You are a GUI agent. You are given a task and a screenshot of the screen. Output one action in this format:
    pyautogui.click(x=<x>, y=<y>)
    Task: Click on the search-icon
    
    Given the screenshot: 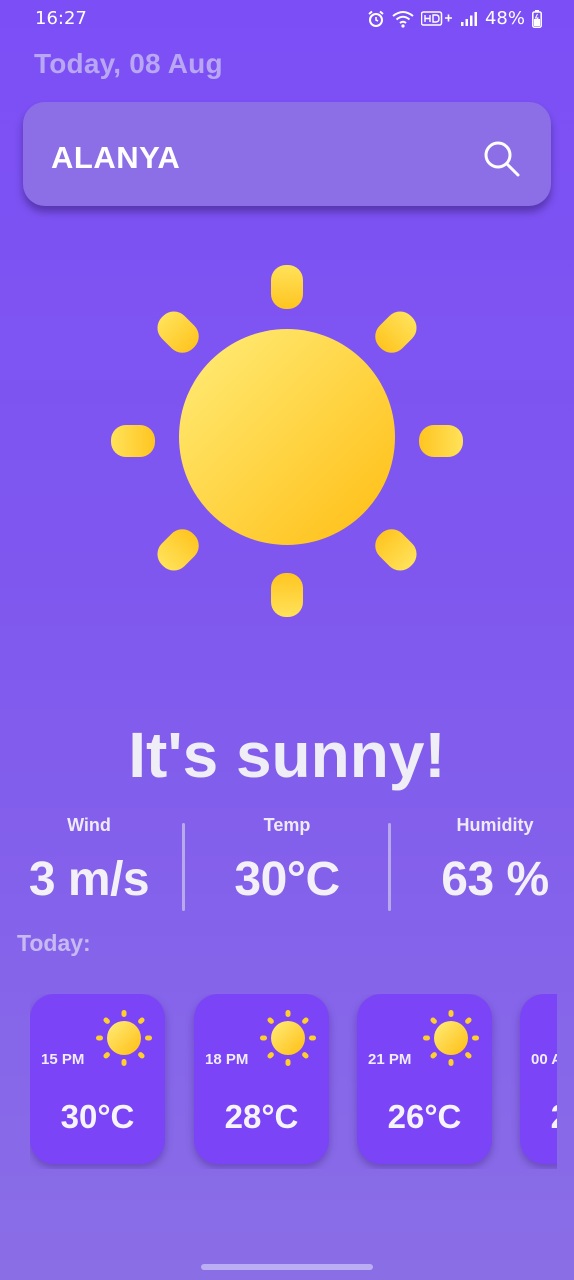 What is the action you would take?
    pyautogui.click(x=502, y=159)
    